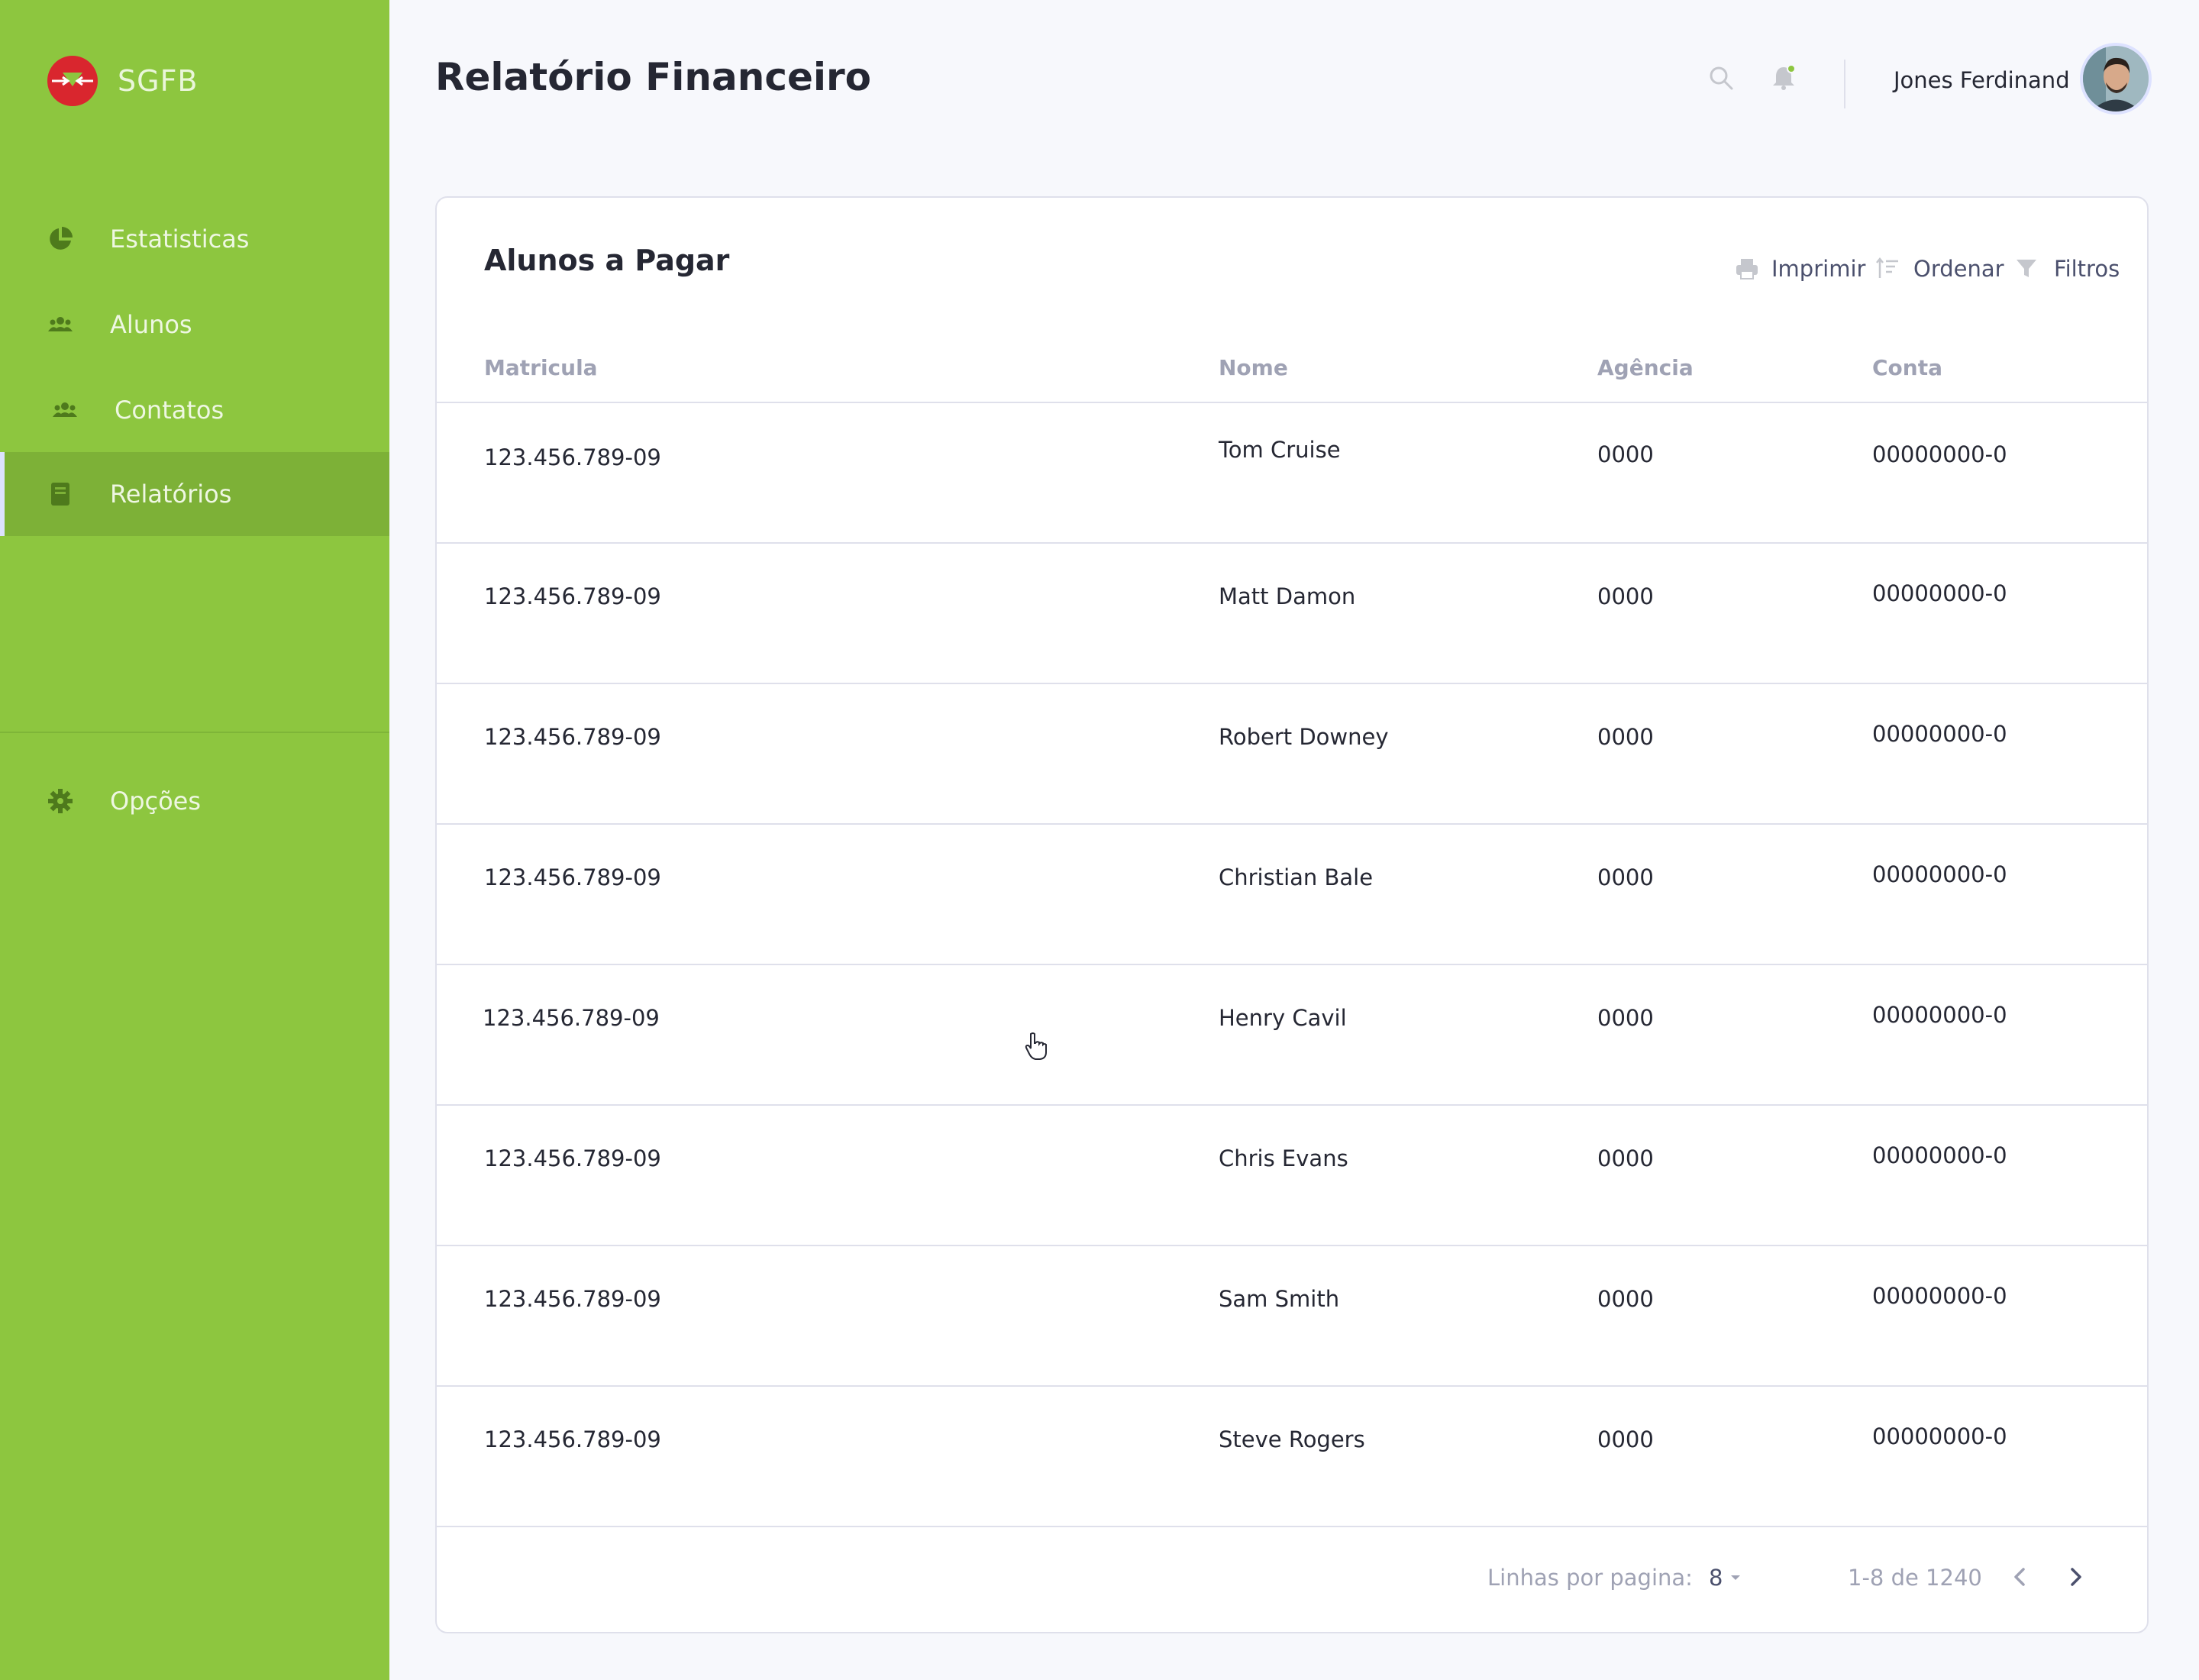  I want to click on sidebar-item-relatorios: Relatórios, so click(195, 494).